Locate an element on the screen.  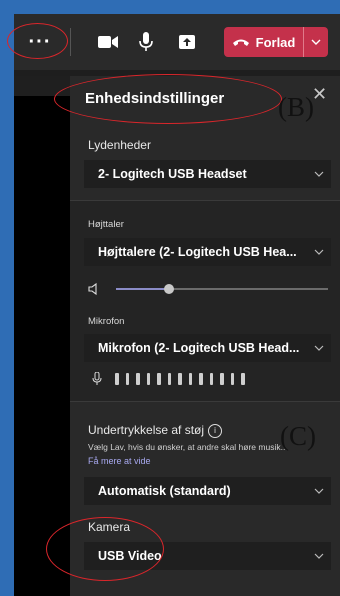
noise-suppression-text: Undertrykkelse af støj is located at coordinates (146, 430).